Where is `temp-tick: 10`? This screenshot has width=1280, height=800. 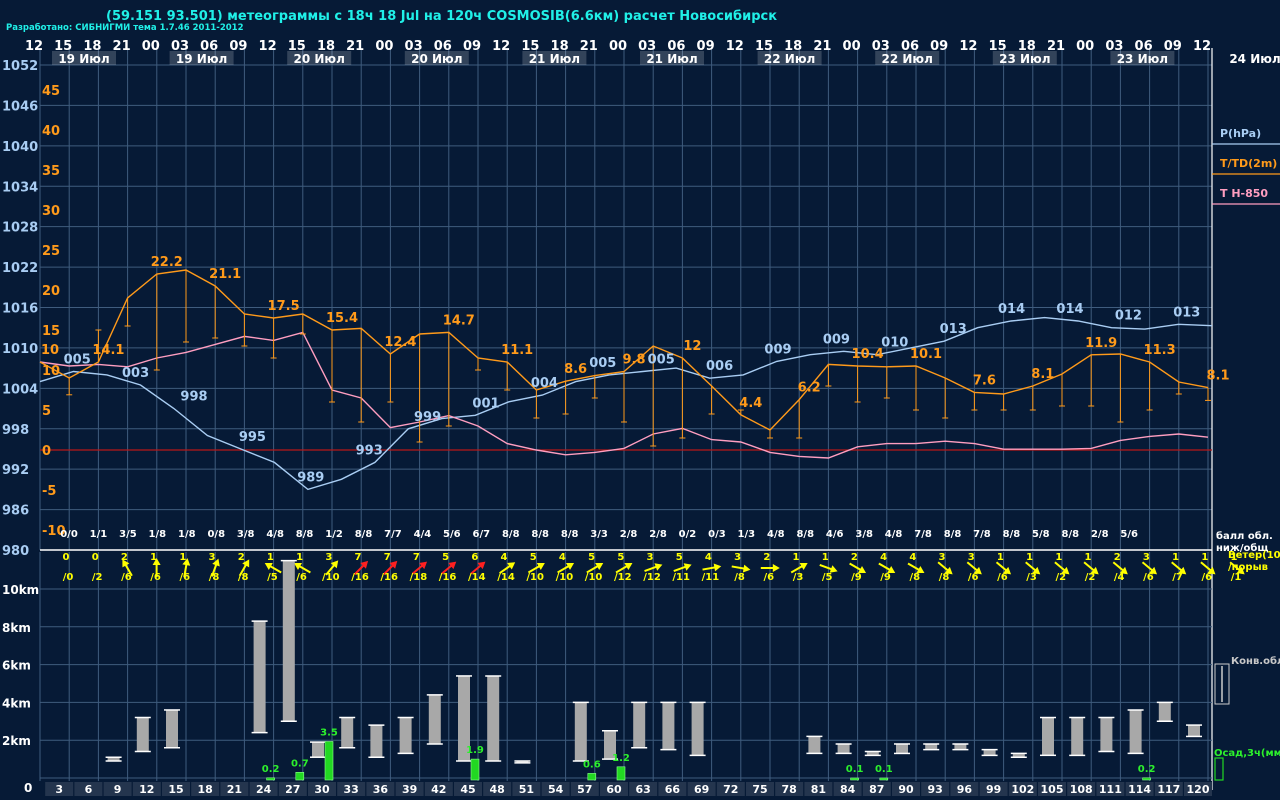 temp-tick: 10 is located at coordinates (51, 371).